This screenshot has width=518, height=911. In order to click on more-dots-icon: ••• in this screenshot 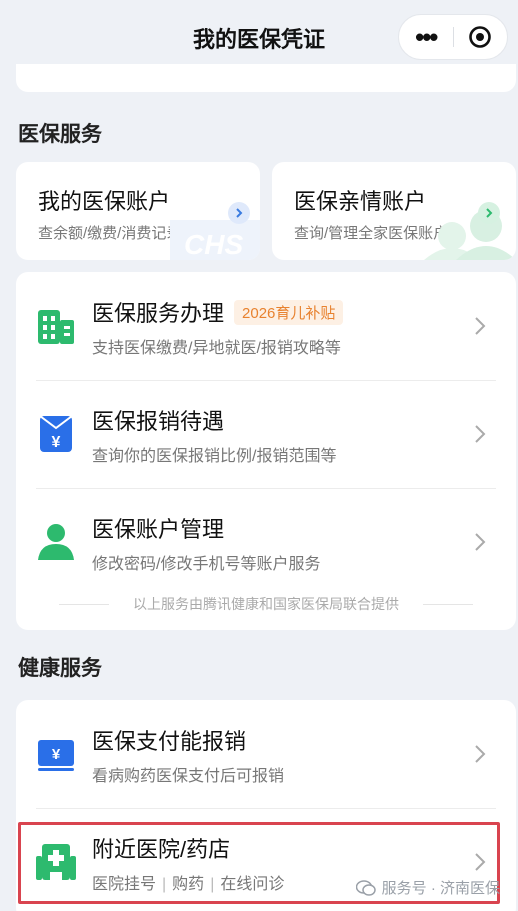, I will do `click(426, 37)`.